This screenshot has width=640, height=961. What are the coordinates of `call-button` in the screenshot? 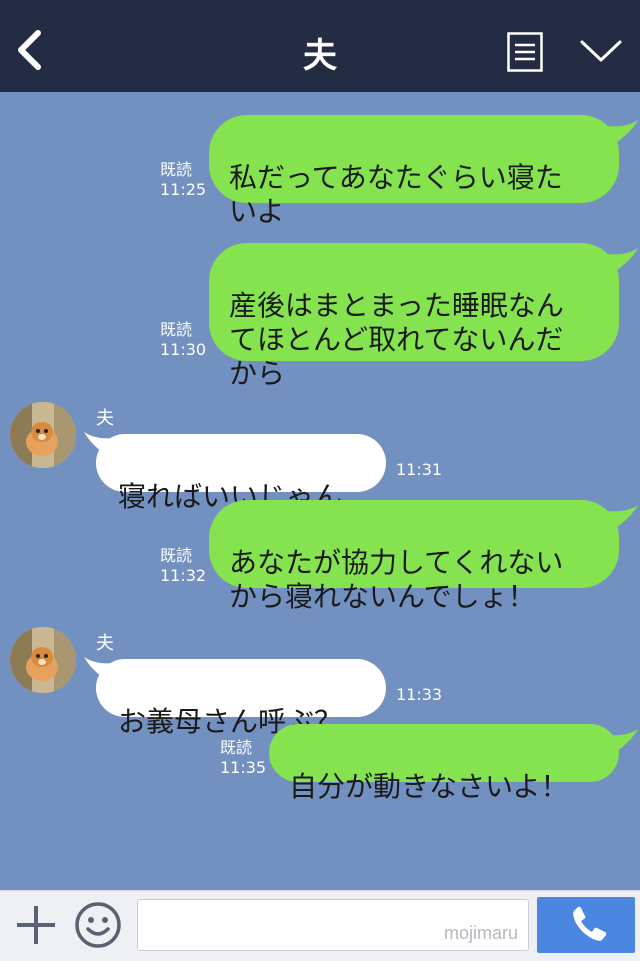 It's located at (586, 925).